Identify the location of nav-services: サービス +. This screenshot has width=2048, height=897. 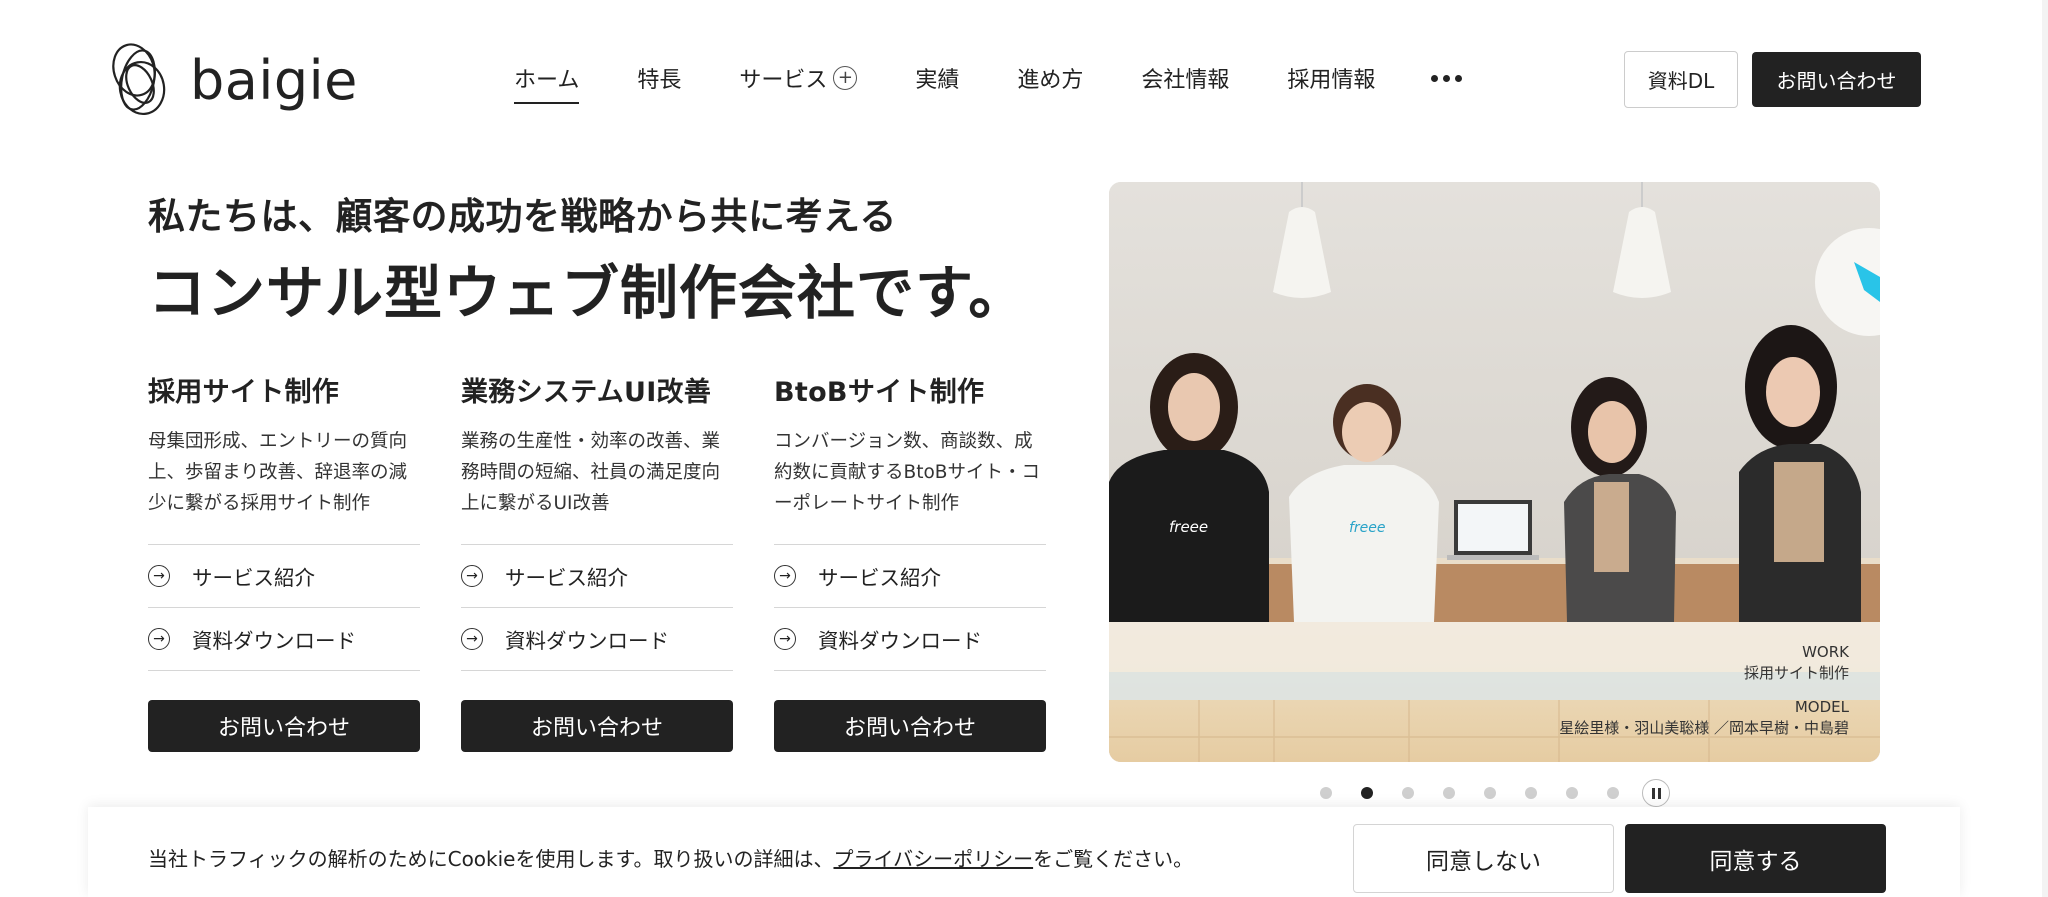
(798, 78).